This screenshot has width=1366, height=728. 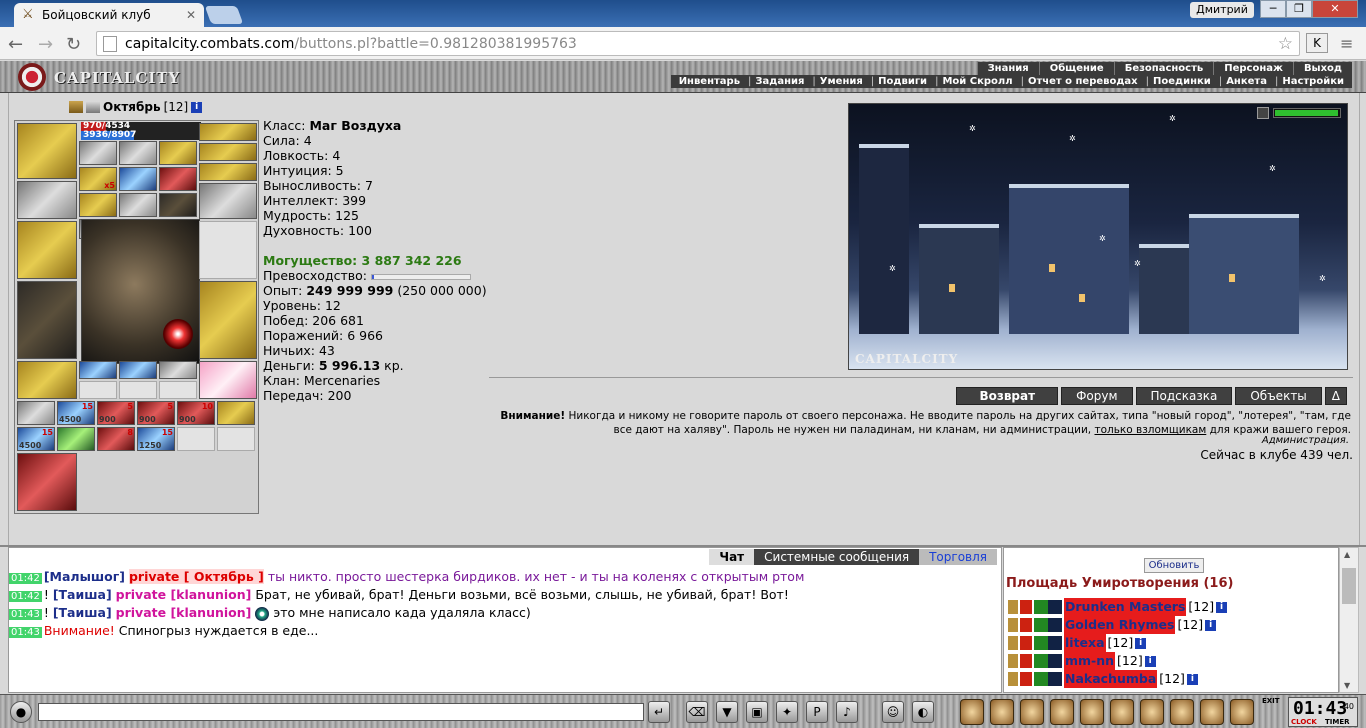 What do you see at coordinates (659, 712) in the screenshot?
I see `send-icon: ↵` at bounding box center [659, 712].